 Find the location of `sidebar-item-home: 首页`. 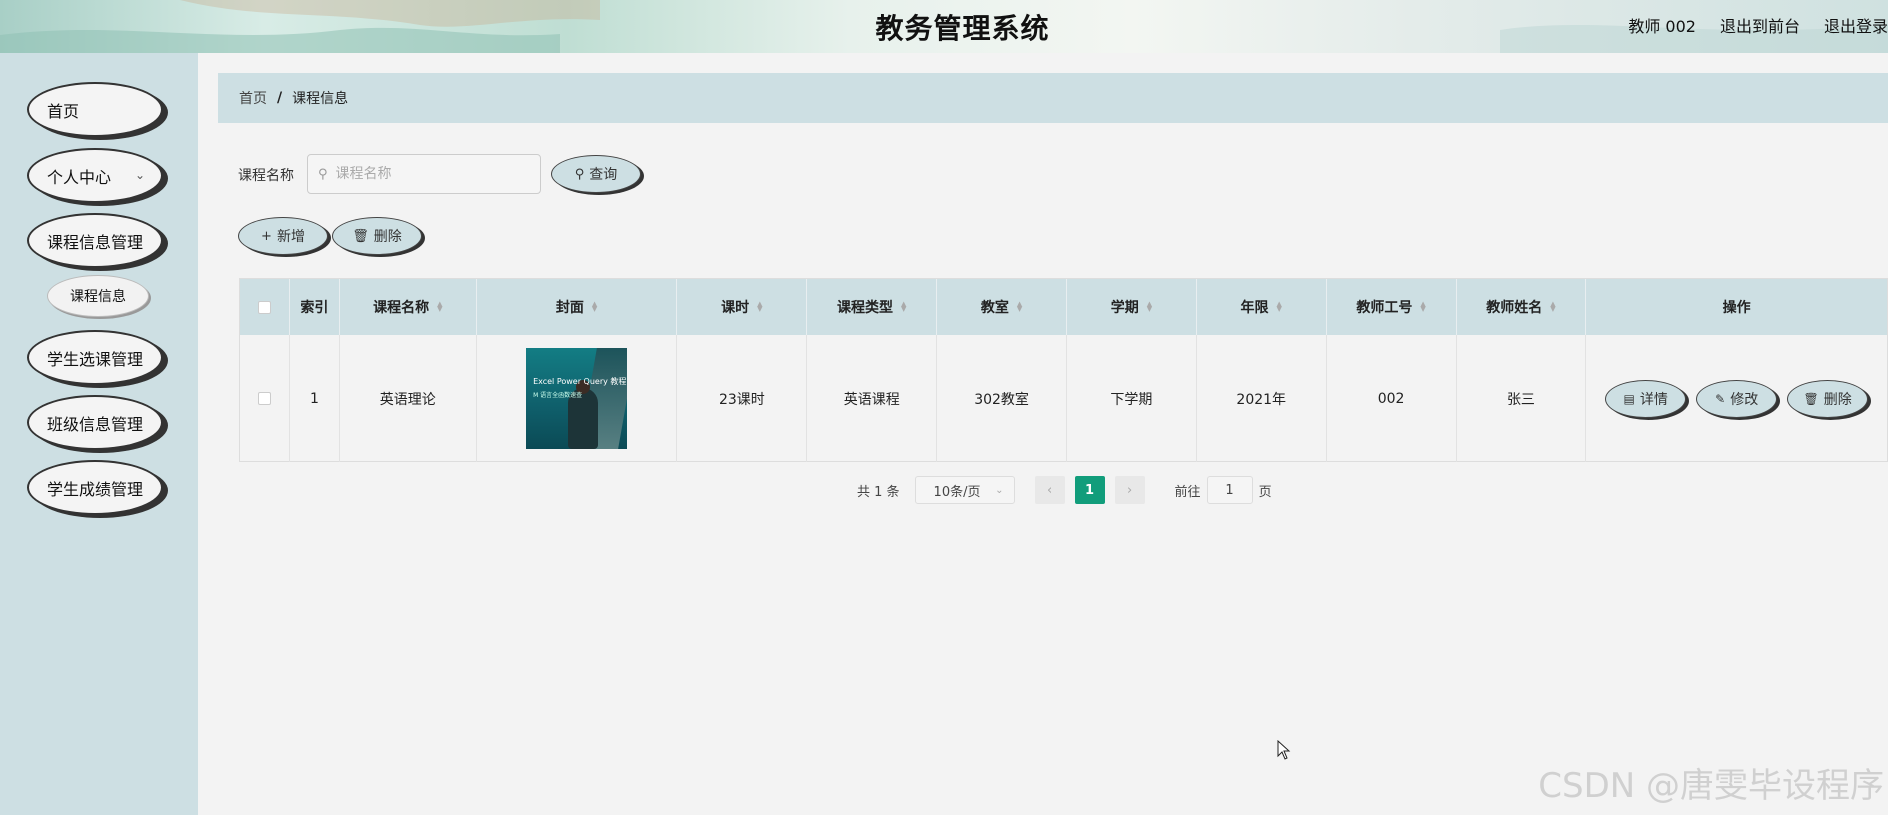

sidebar-item-home: 首页 is located at coordinates (95, 109).